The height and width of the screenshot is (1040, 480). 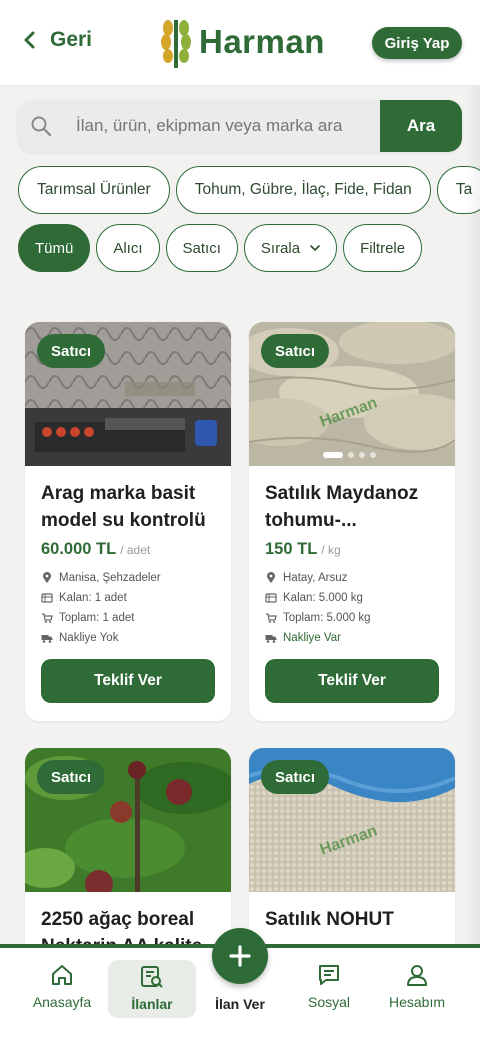 I want to click on chevron-left-icon, so click(x=29, y=40).